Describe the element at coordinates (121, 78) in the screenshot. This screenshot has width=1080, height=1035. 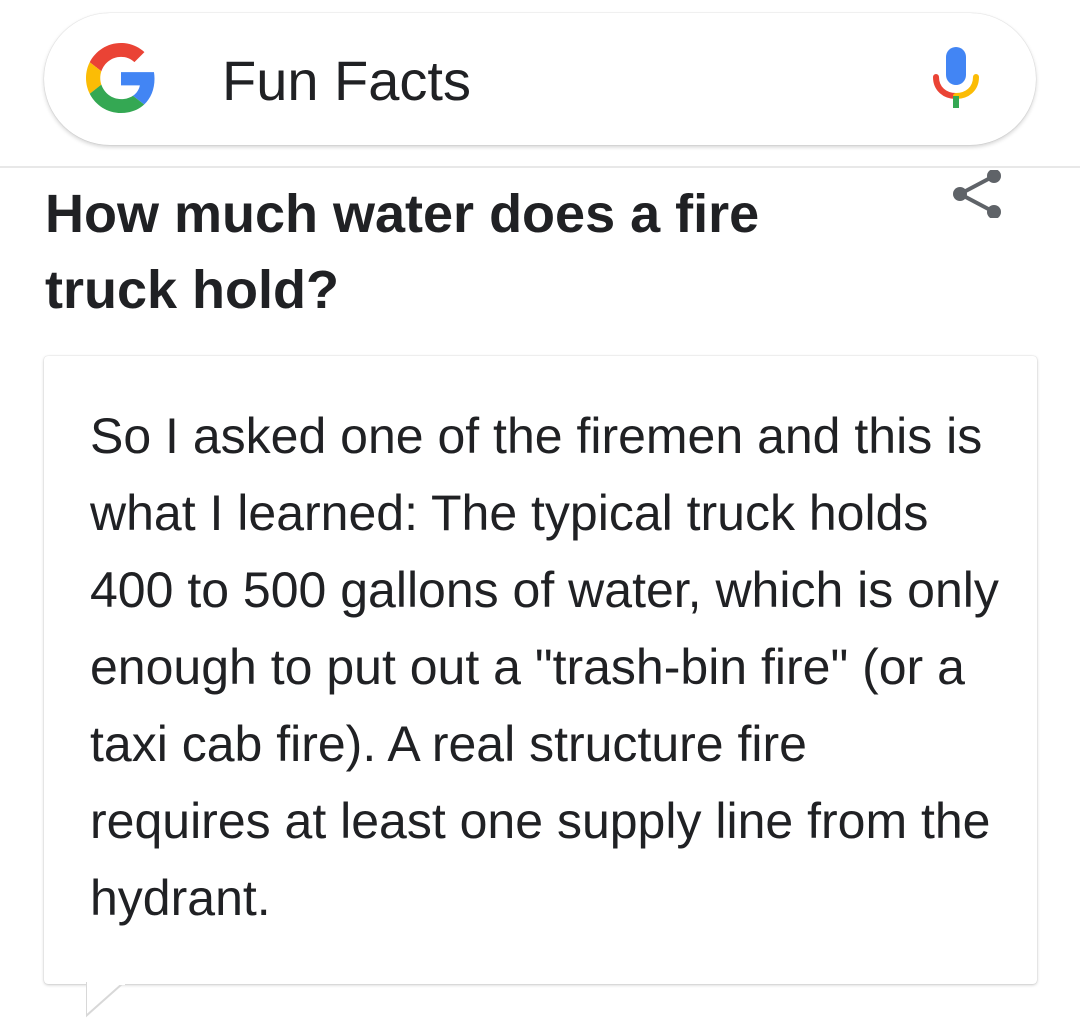
I see `google-g-icon` at that location.